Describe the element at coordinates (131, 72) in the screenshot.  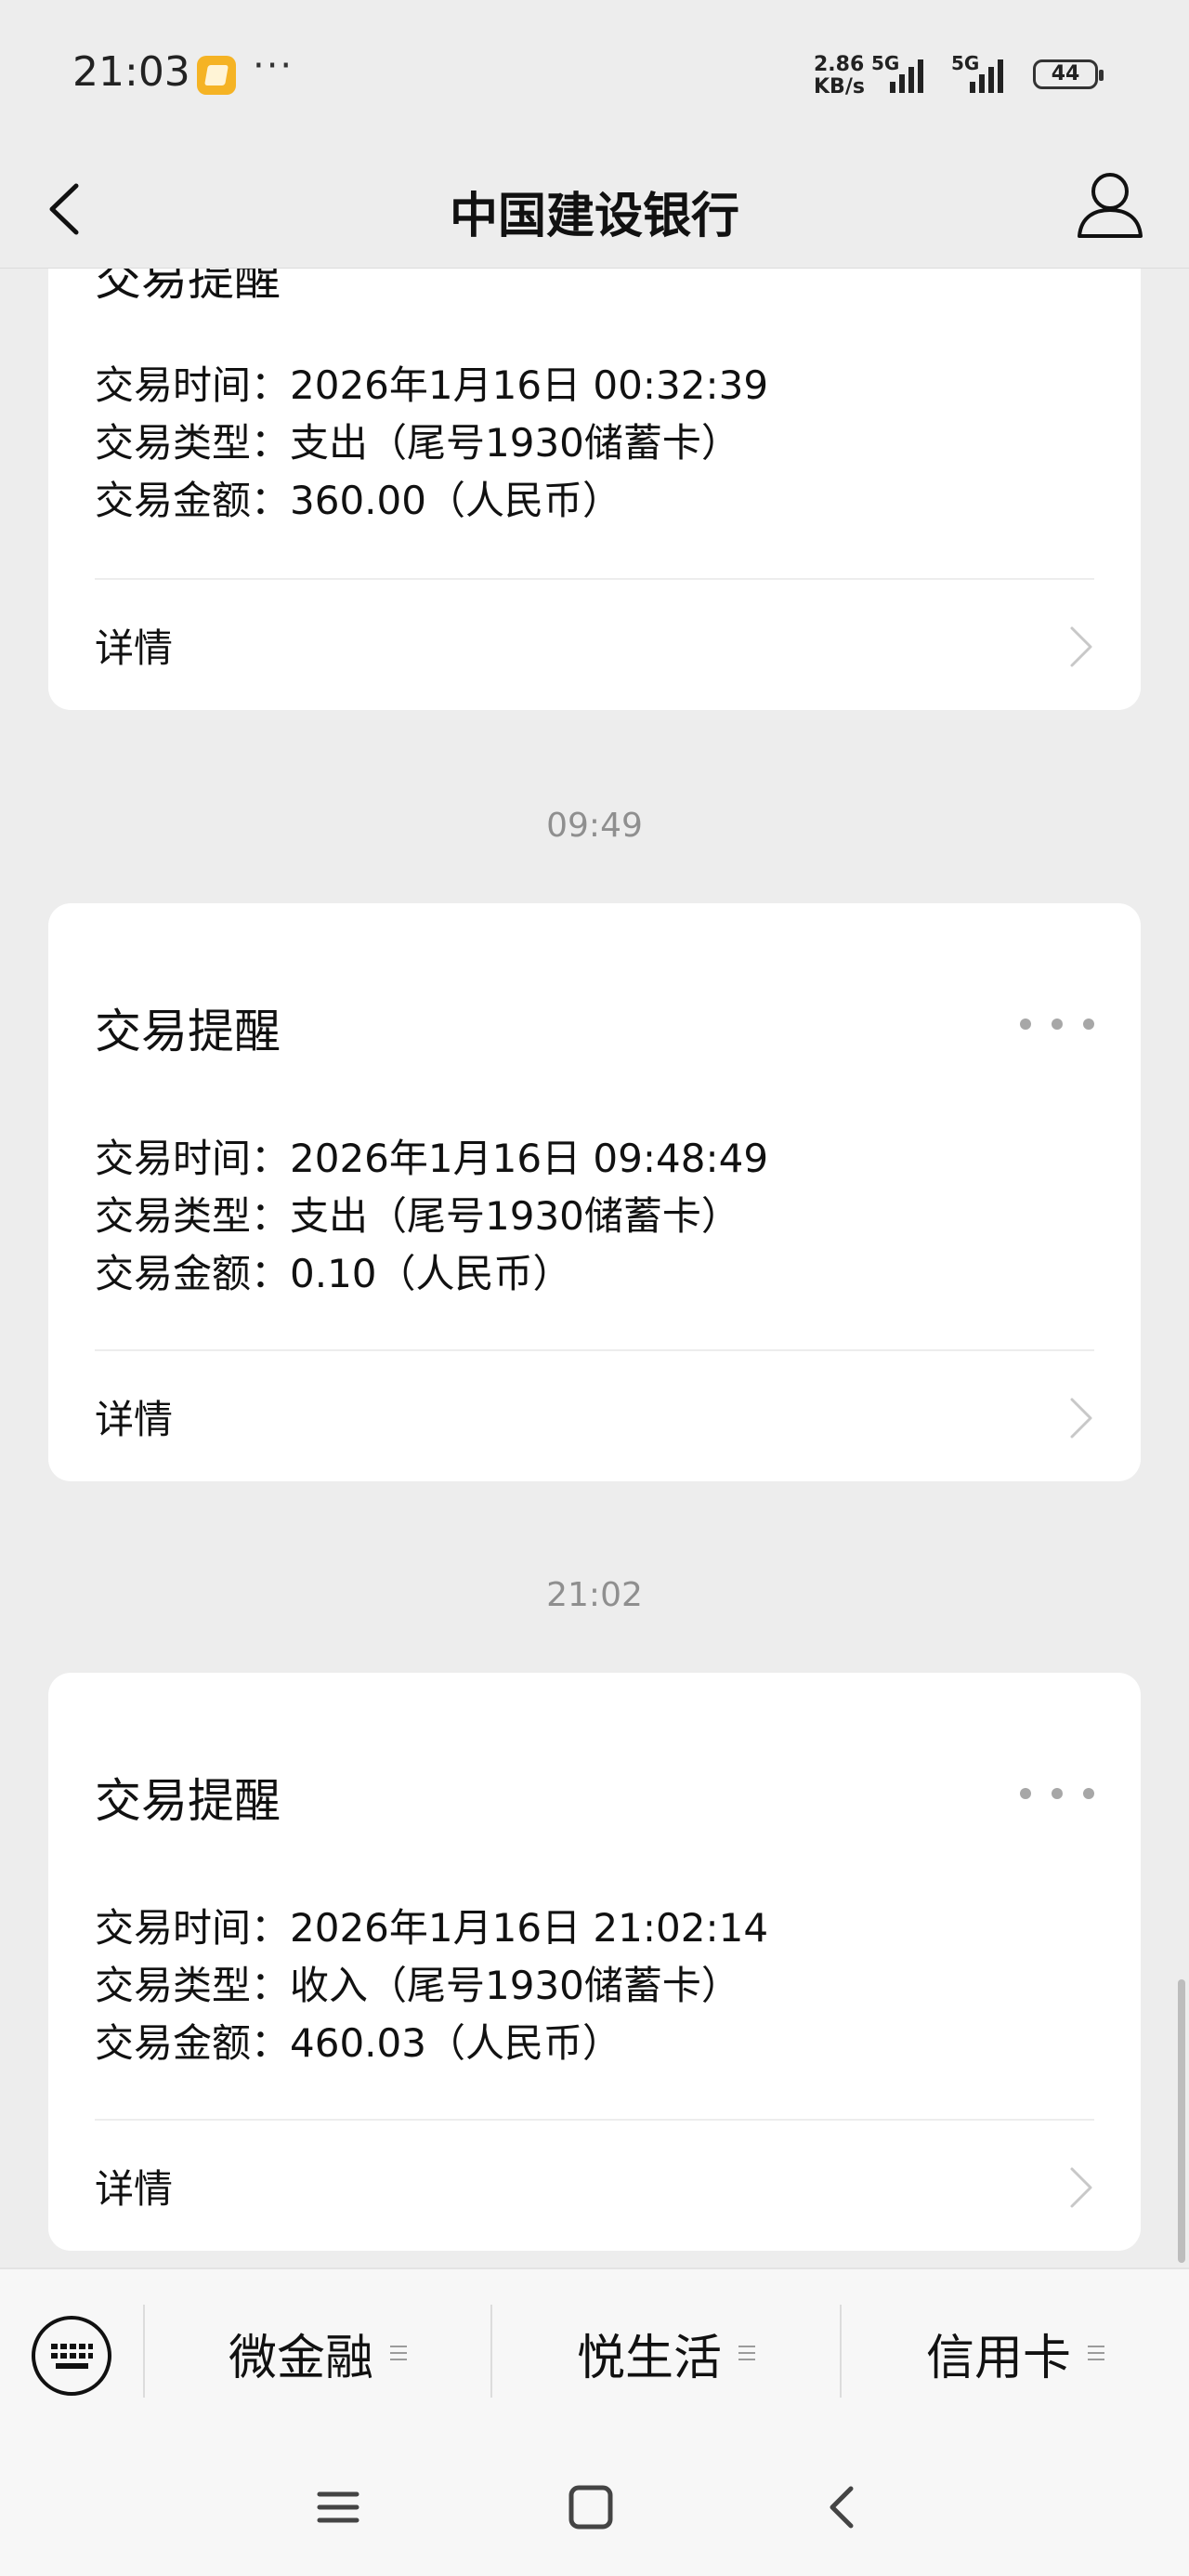
I see `status-time: 21:03` at that location.